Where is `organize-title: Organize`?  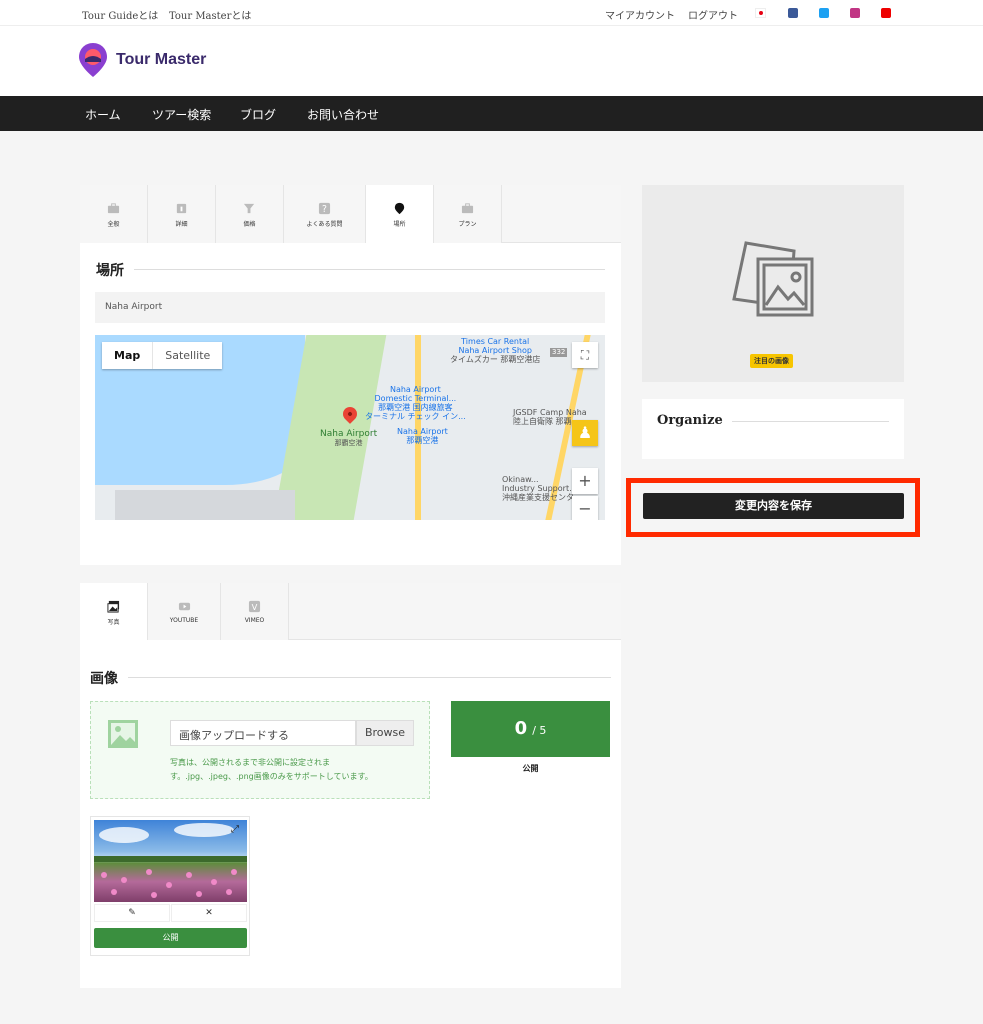 organize-title: Organize is located at coordinates (690, 420).